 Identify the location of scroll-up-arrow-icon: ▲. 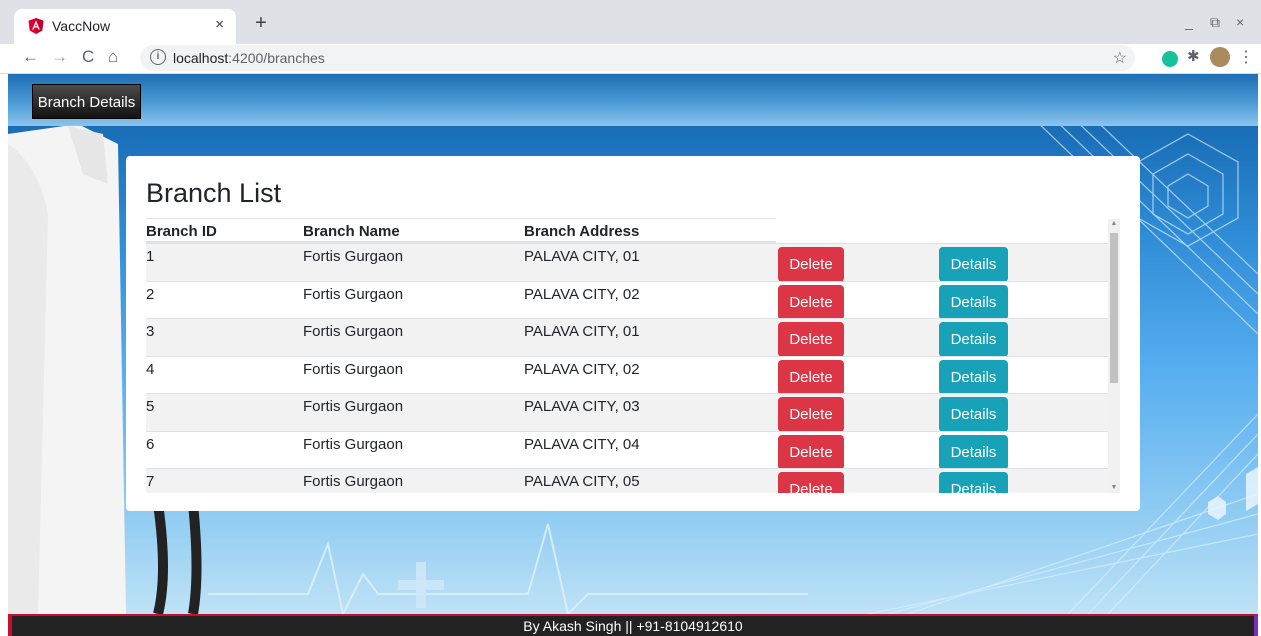
(1114, 223).